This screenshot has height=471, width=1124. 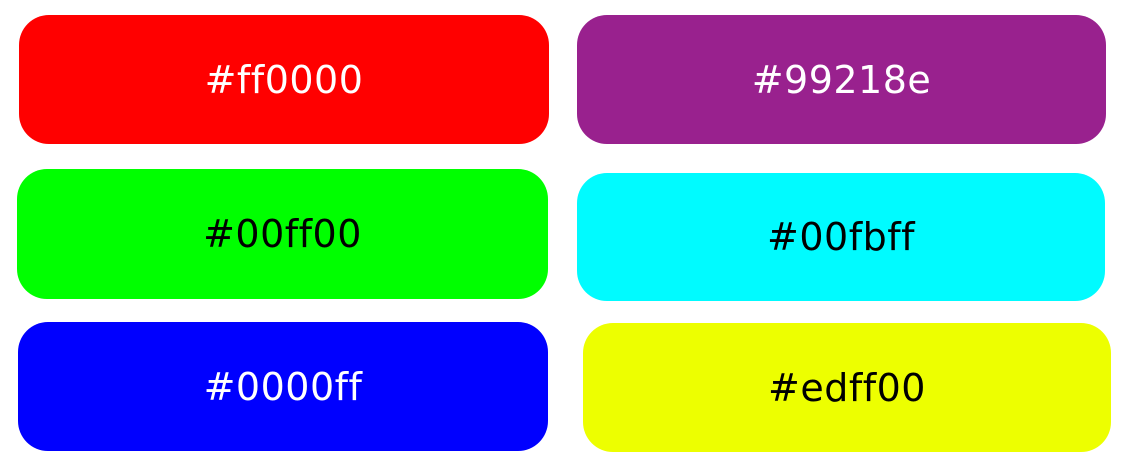 I want to click on color-swatch-blue: #0000ff, so click(x=283, y=386).